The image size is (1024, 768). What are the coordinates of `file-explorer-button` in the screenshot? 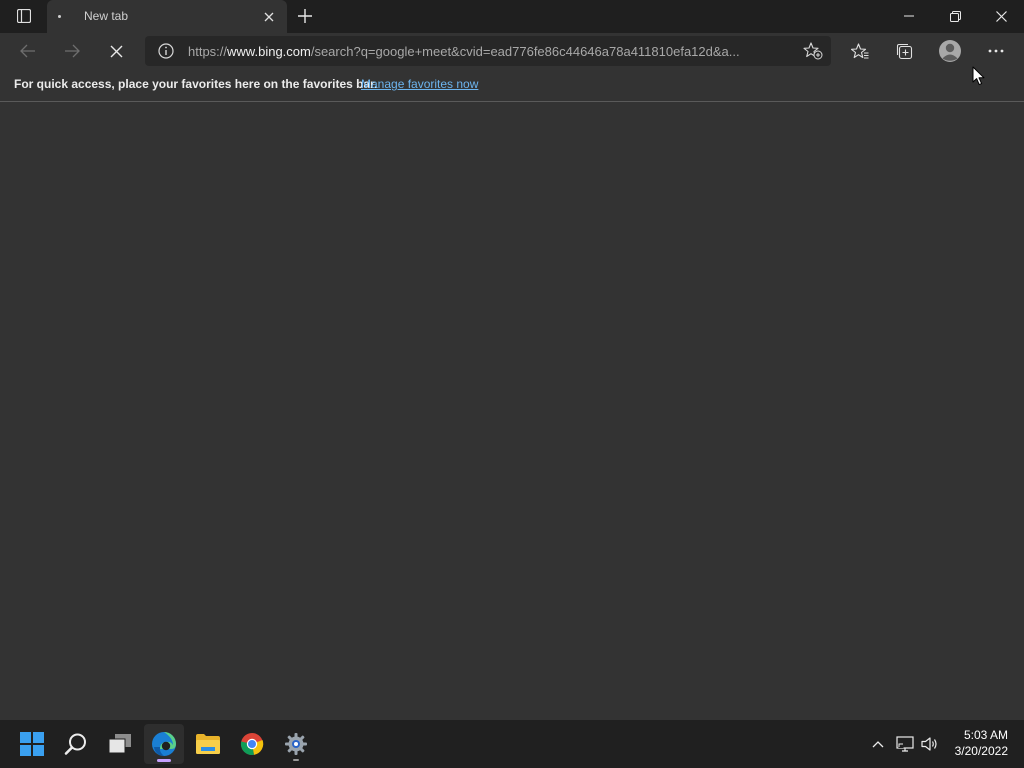 It's located at (208, 744).